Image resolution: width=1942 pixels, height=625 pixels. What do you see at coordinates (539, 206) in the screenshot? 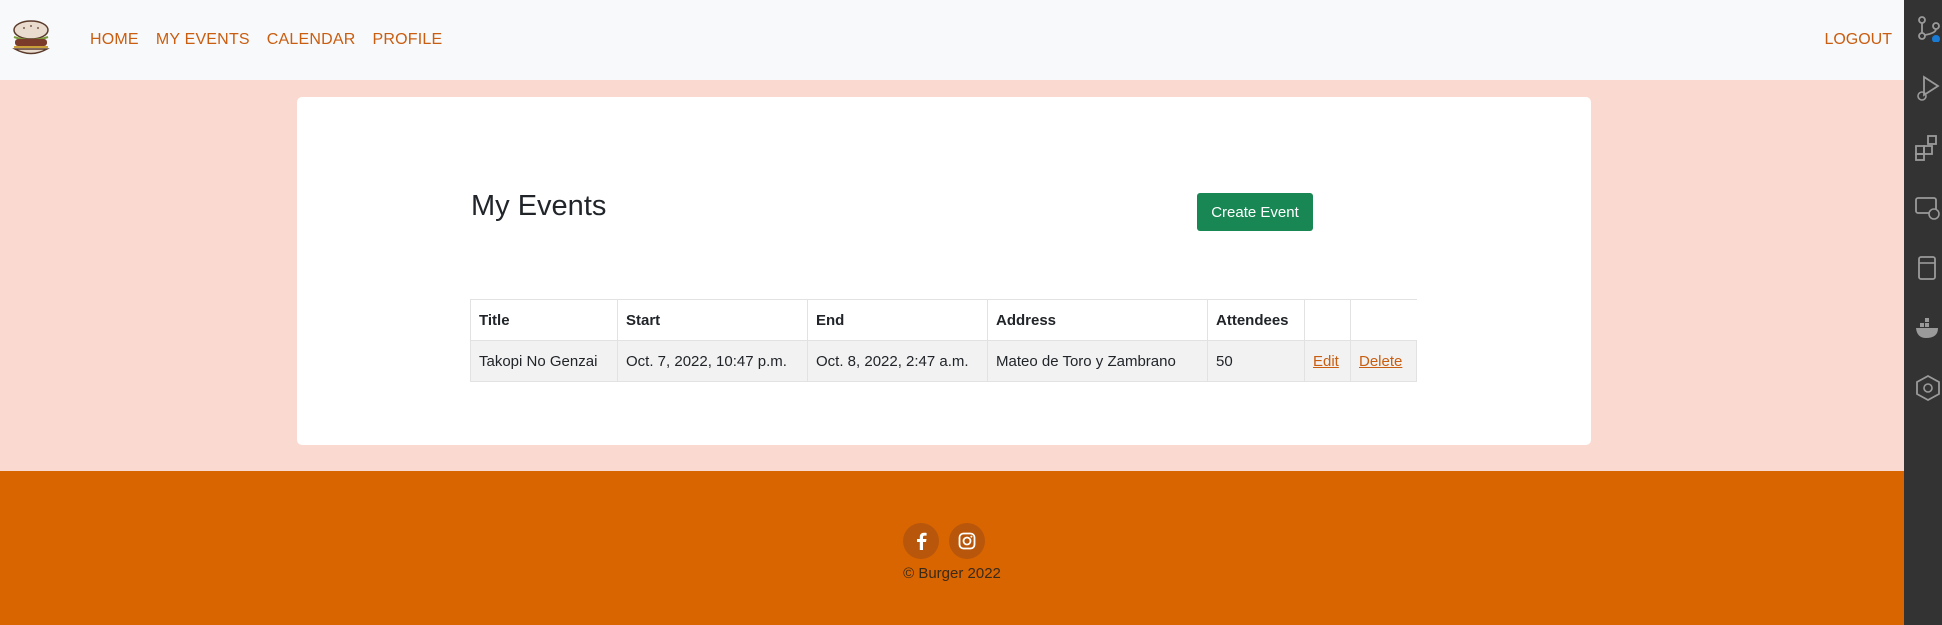
I see `page-title: My Events` at bounding box center [539, 206].